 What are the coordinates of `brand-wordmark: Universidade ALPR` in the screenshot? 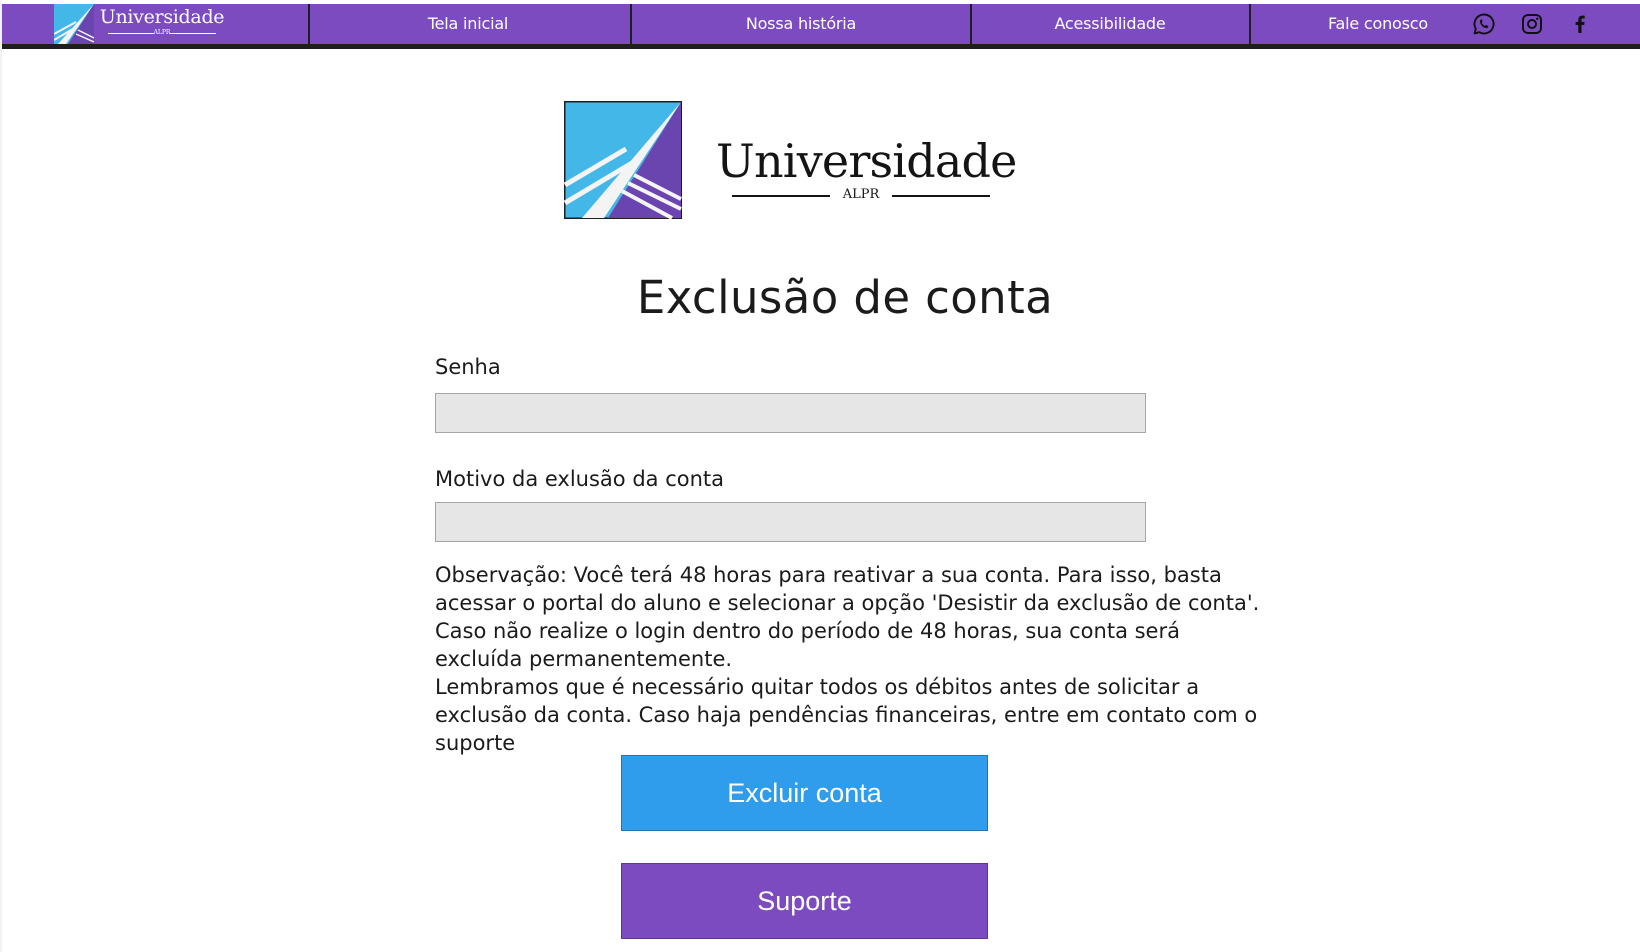 It's located at (866, 168).